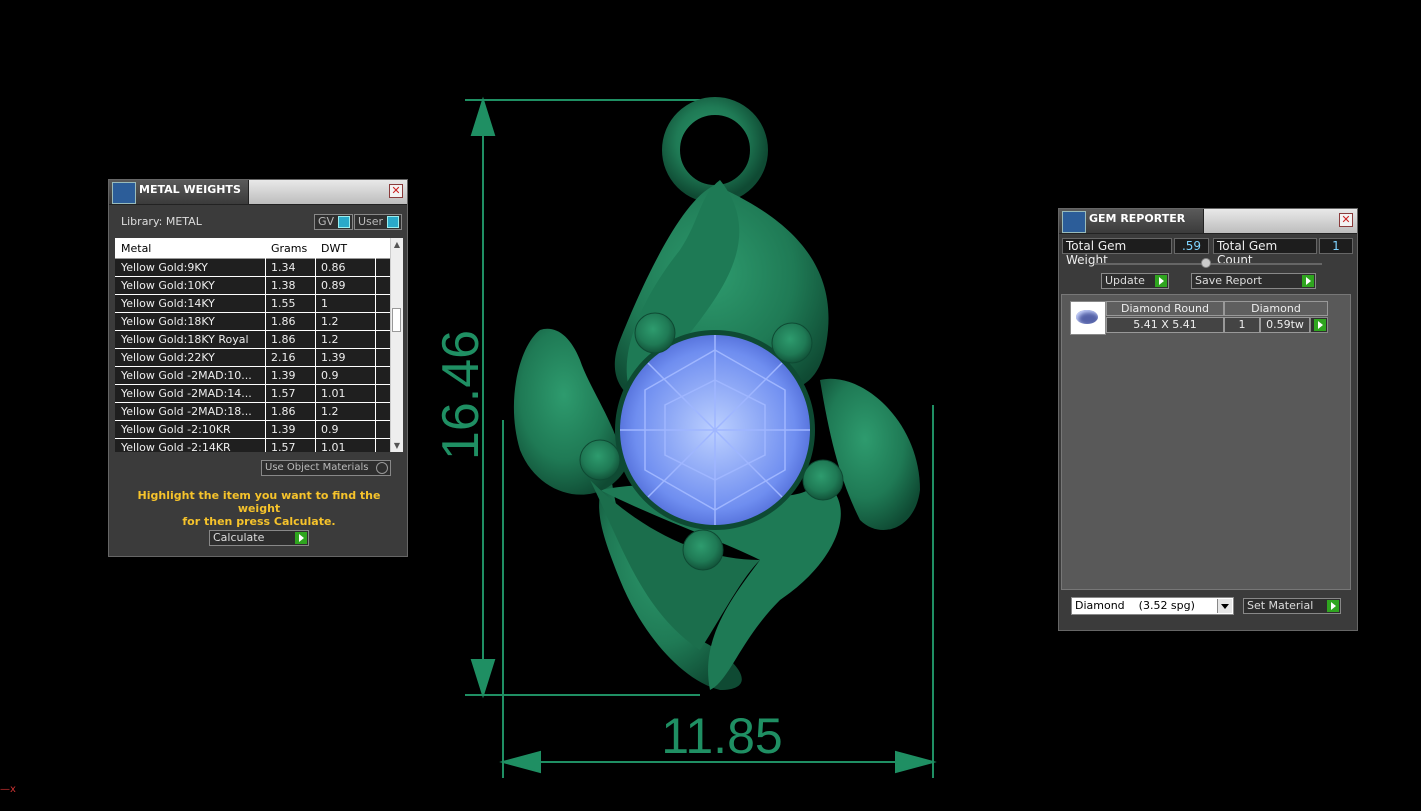  What do you see at coordinates (326, 221) in the screenshot?
I see `gv-toggle-label: GV` at bounding box center [326, 221].